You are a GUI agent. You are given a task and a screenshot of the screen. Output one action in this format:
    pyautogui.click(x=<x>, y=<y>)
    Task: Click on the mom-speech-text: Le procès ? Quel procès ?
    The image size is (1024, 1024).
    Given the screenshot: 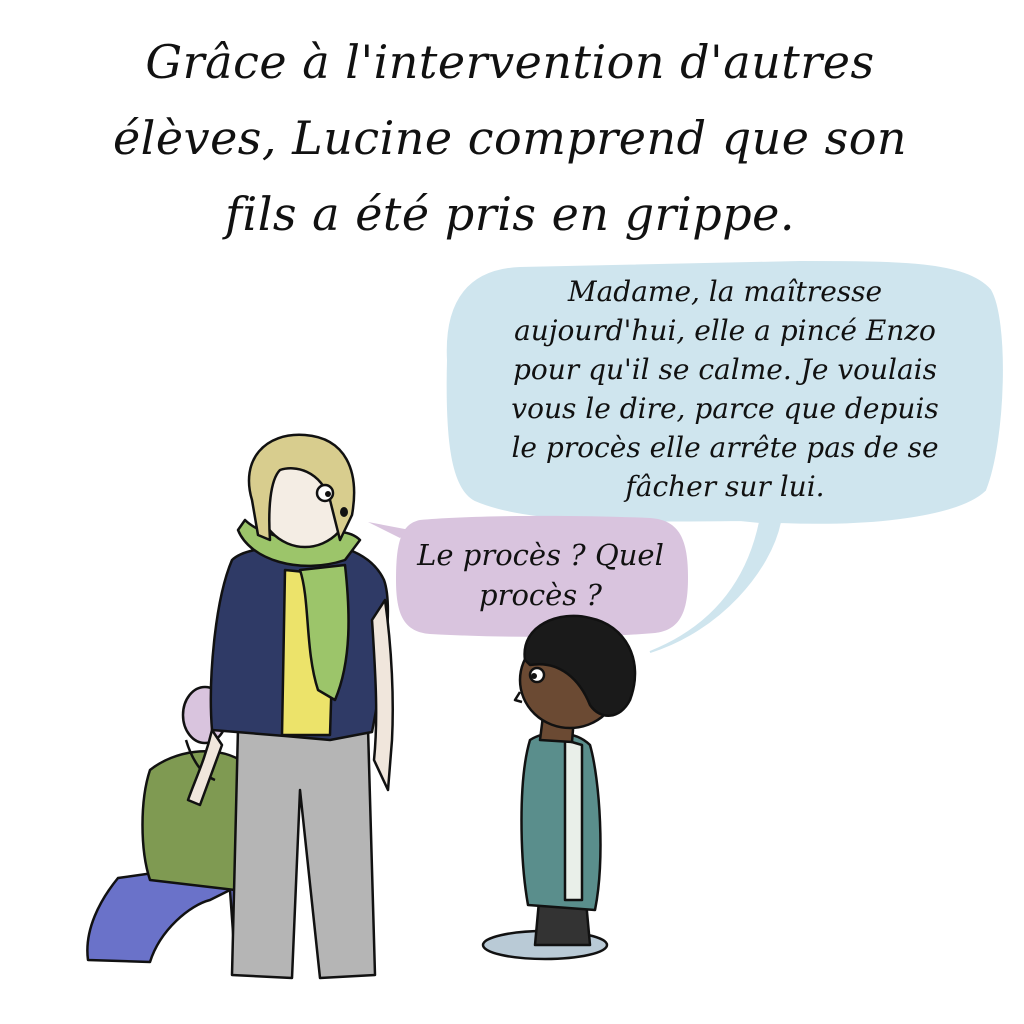 What is the action you would take?
    pyautogui.click(x=540, y=575)
    